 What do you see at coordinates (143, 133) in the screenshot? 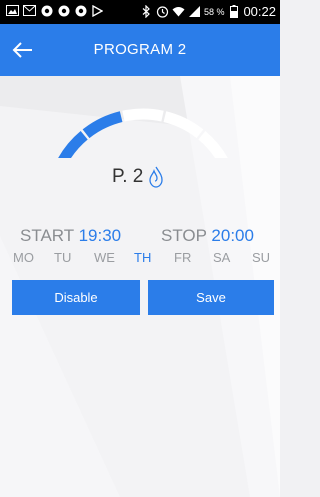
I see `program-gauge` at bounding box center [143, 133].